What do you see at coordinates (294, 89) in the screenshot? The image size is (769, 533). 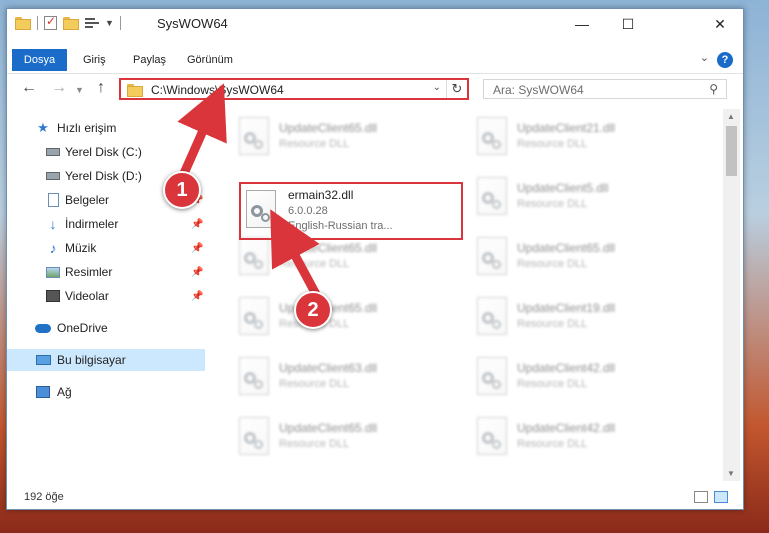 I see `address-bar: C:\Windows\SysWOW64 ⌄ ↻` at bounding box center [294, 89].